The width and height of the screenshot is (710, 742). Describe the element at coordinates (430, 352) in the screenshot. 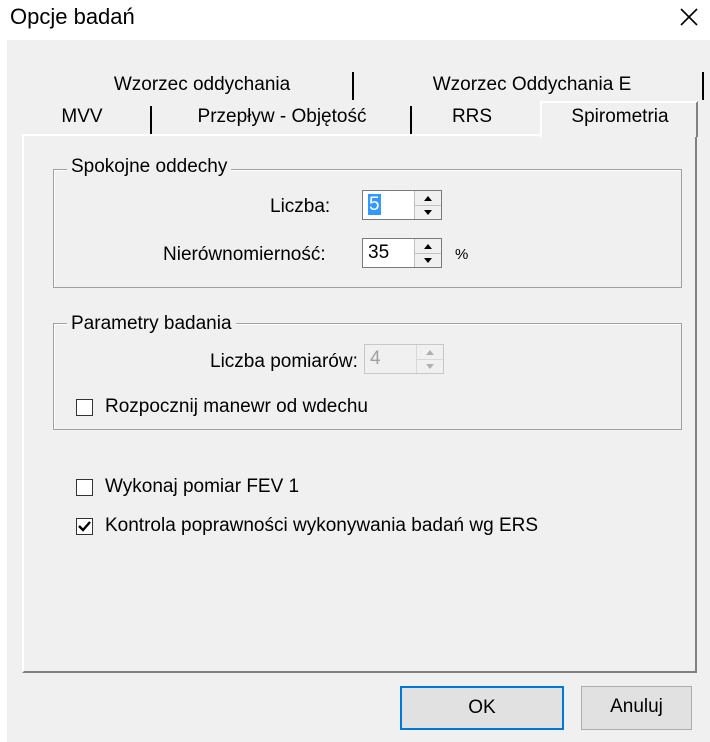

I see `measurements-up-button` at that location.